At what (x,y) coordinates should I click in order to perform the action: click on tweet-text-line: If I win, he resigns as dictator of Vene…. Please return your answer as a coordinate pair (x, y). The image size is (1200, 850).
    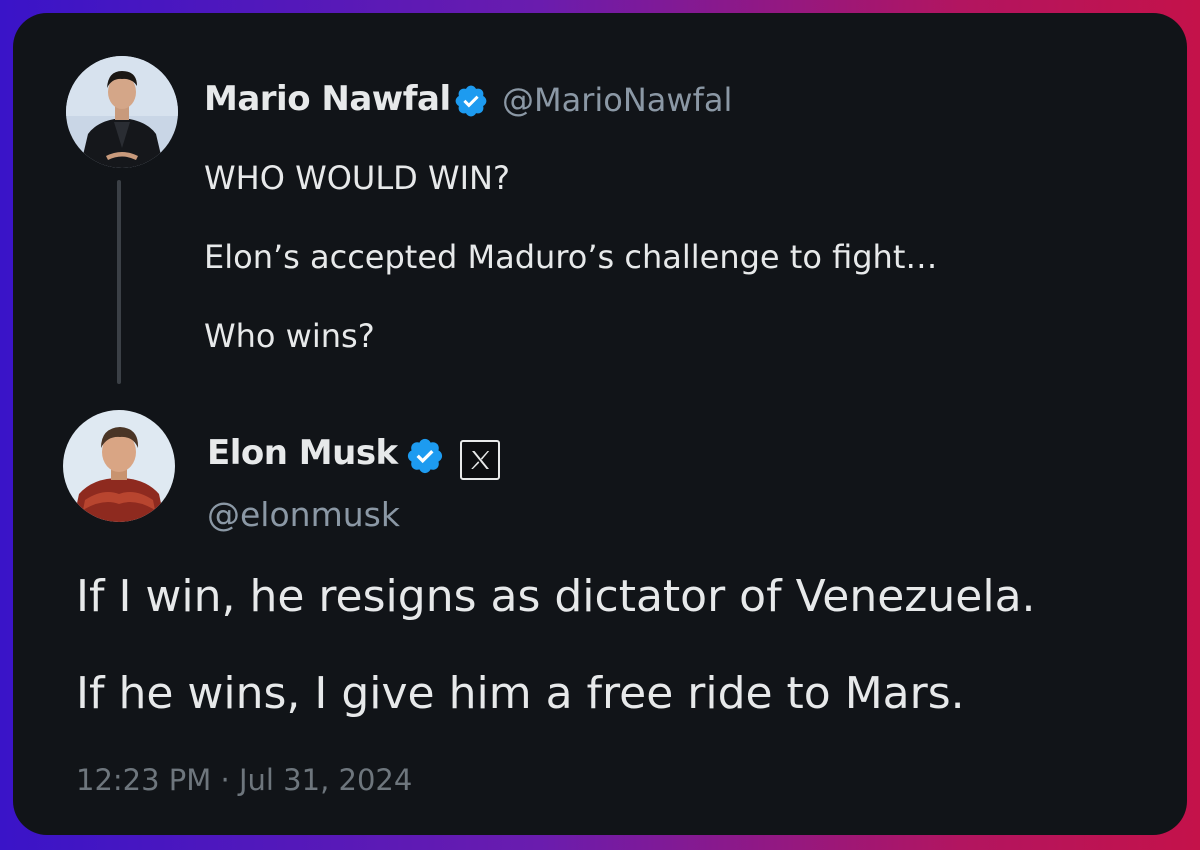
    Looking at the image, I should click on (556, 596).